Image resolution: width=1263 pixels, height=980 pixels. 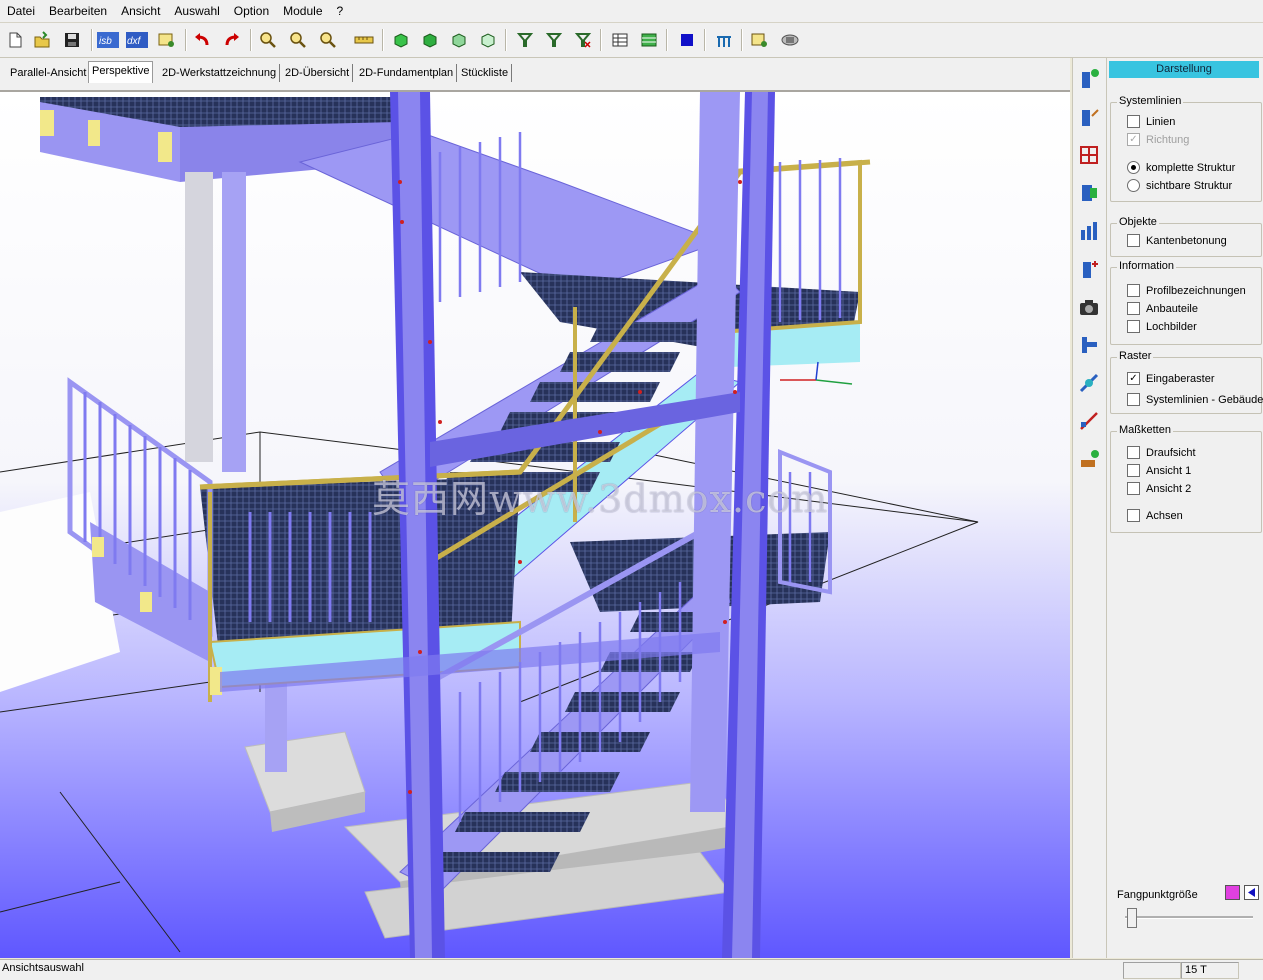 I want to click on cube-view-1-icon, so click(x=401, y=40).